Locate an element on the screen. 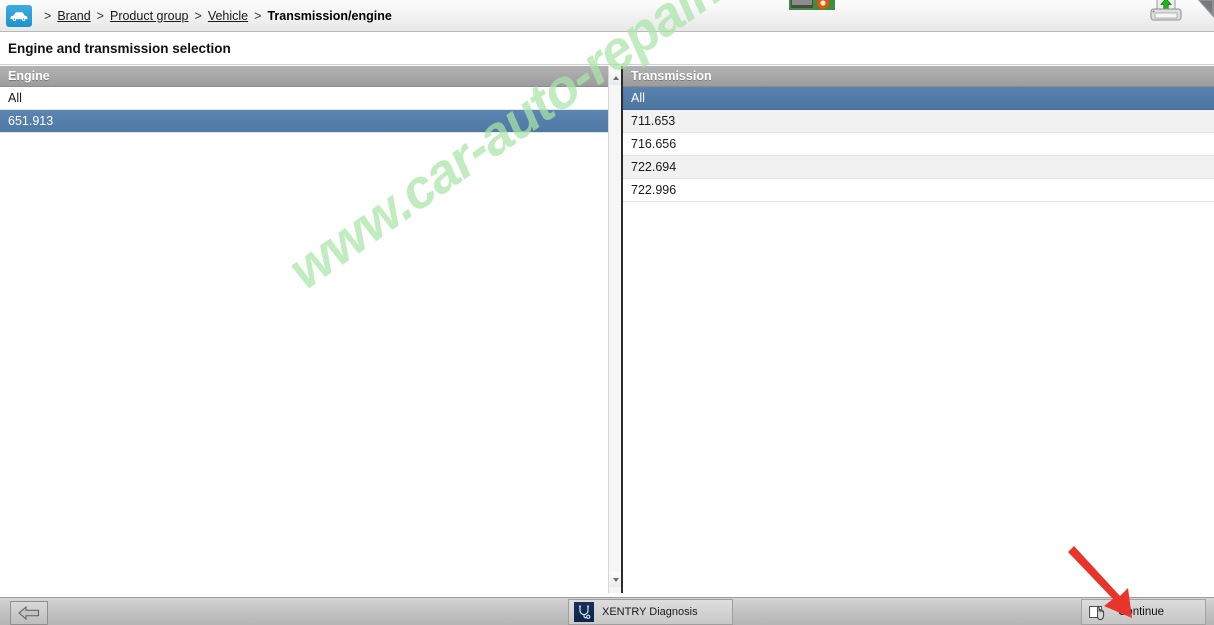  breadcrumb-item-transmission-engine: Transmission/engine is located at coordinates (329, 15).